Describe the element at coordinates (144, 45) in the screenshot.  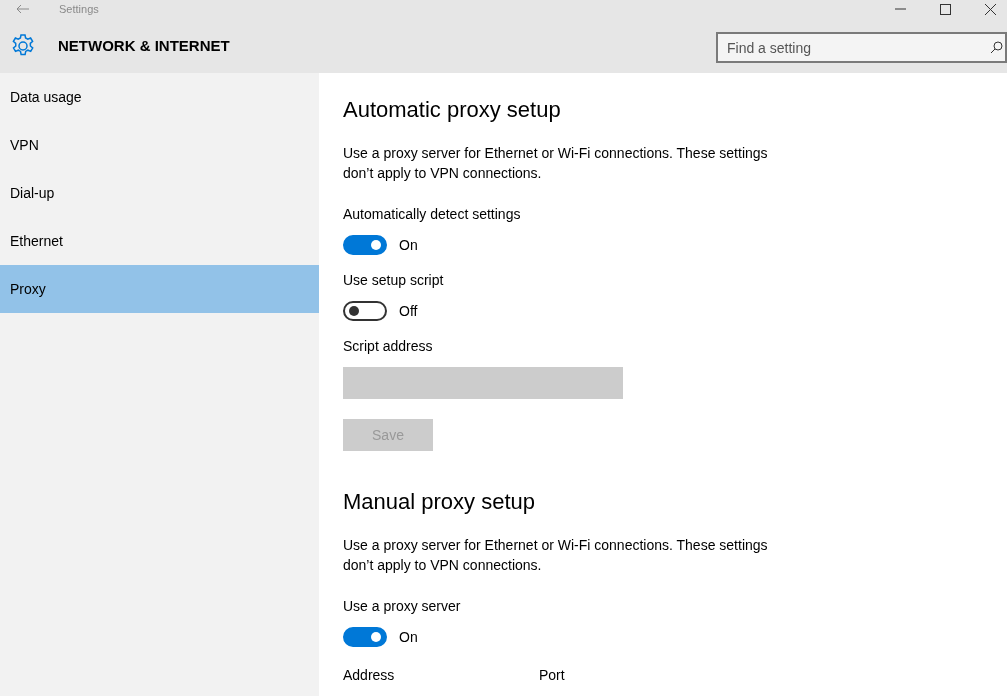
I see `page-title: NETWORK & INTERNET` at that location.